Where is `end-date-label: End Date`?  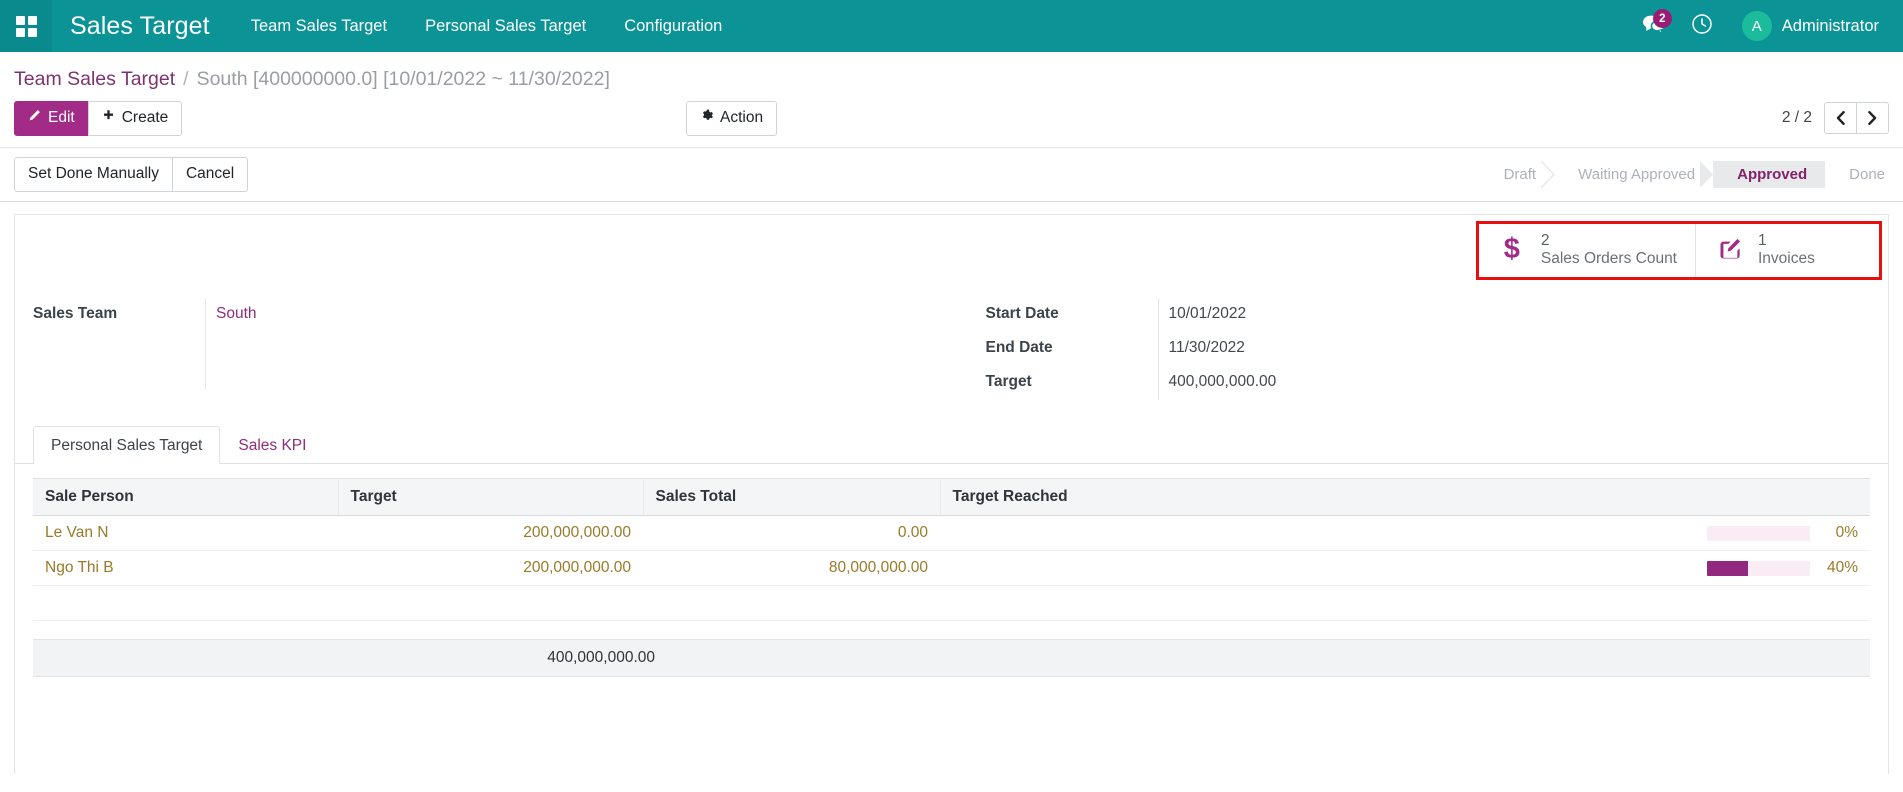
end-date-label: End Date is located at coordinates (1019, 348).